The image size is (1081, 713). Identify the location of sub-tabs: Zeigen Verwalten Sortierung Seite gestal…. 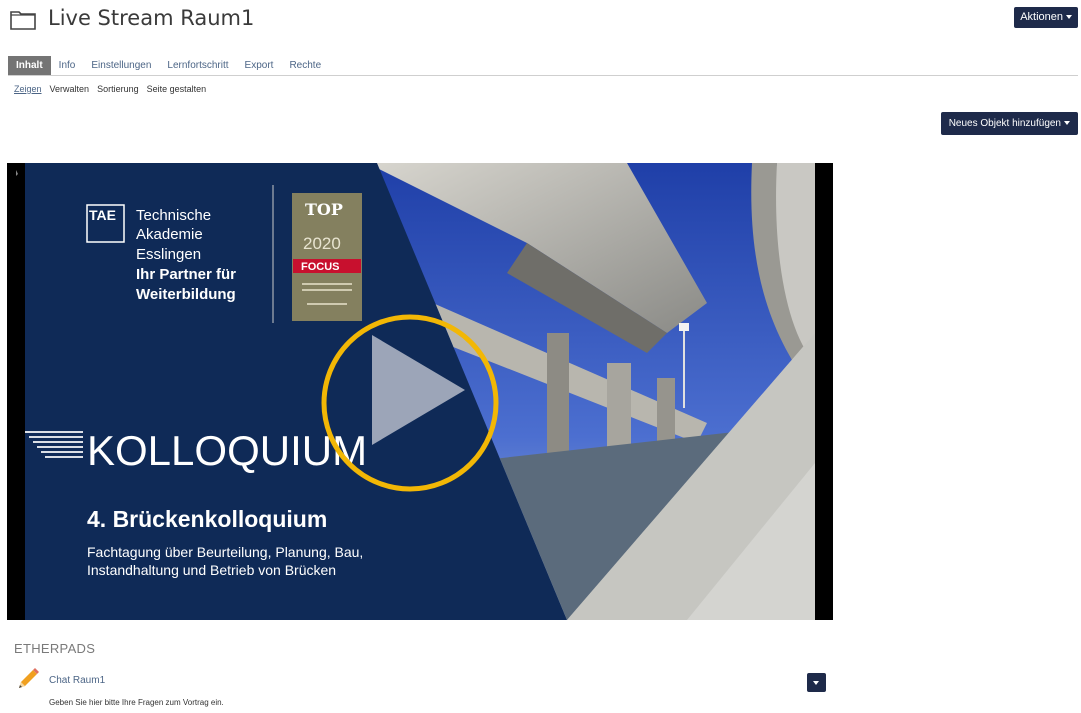
(110, 89).